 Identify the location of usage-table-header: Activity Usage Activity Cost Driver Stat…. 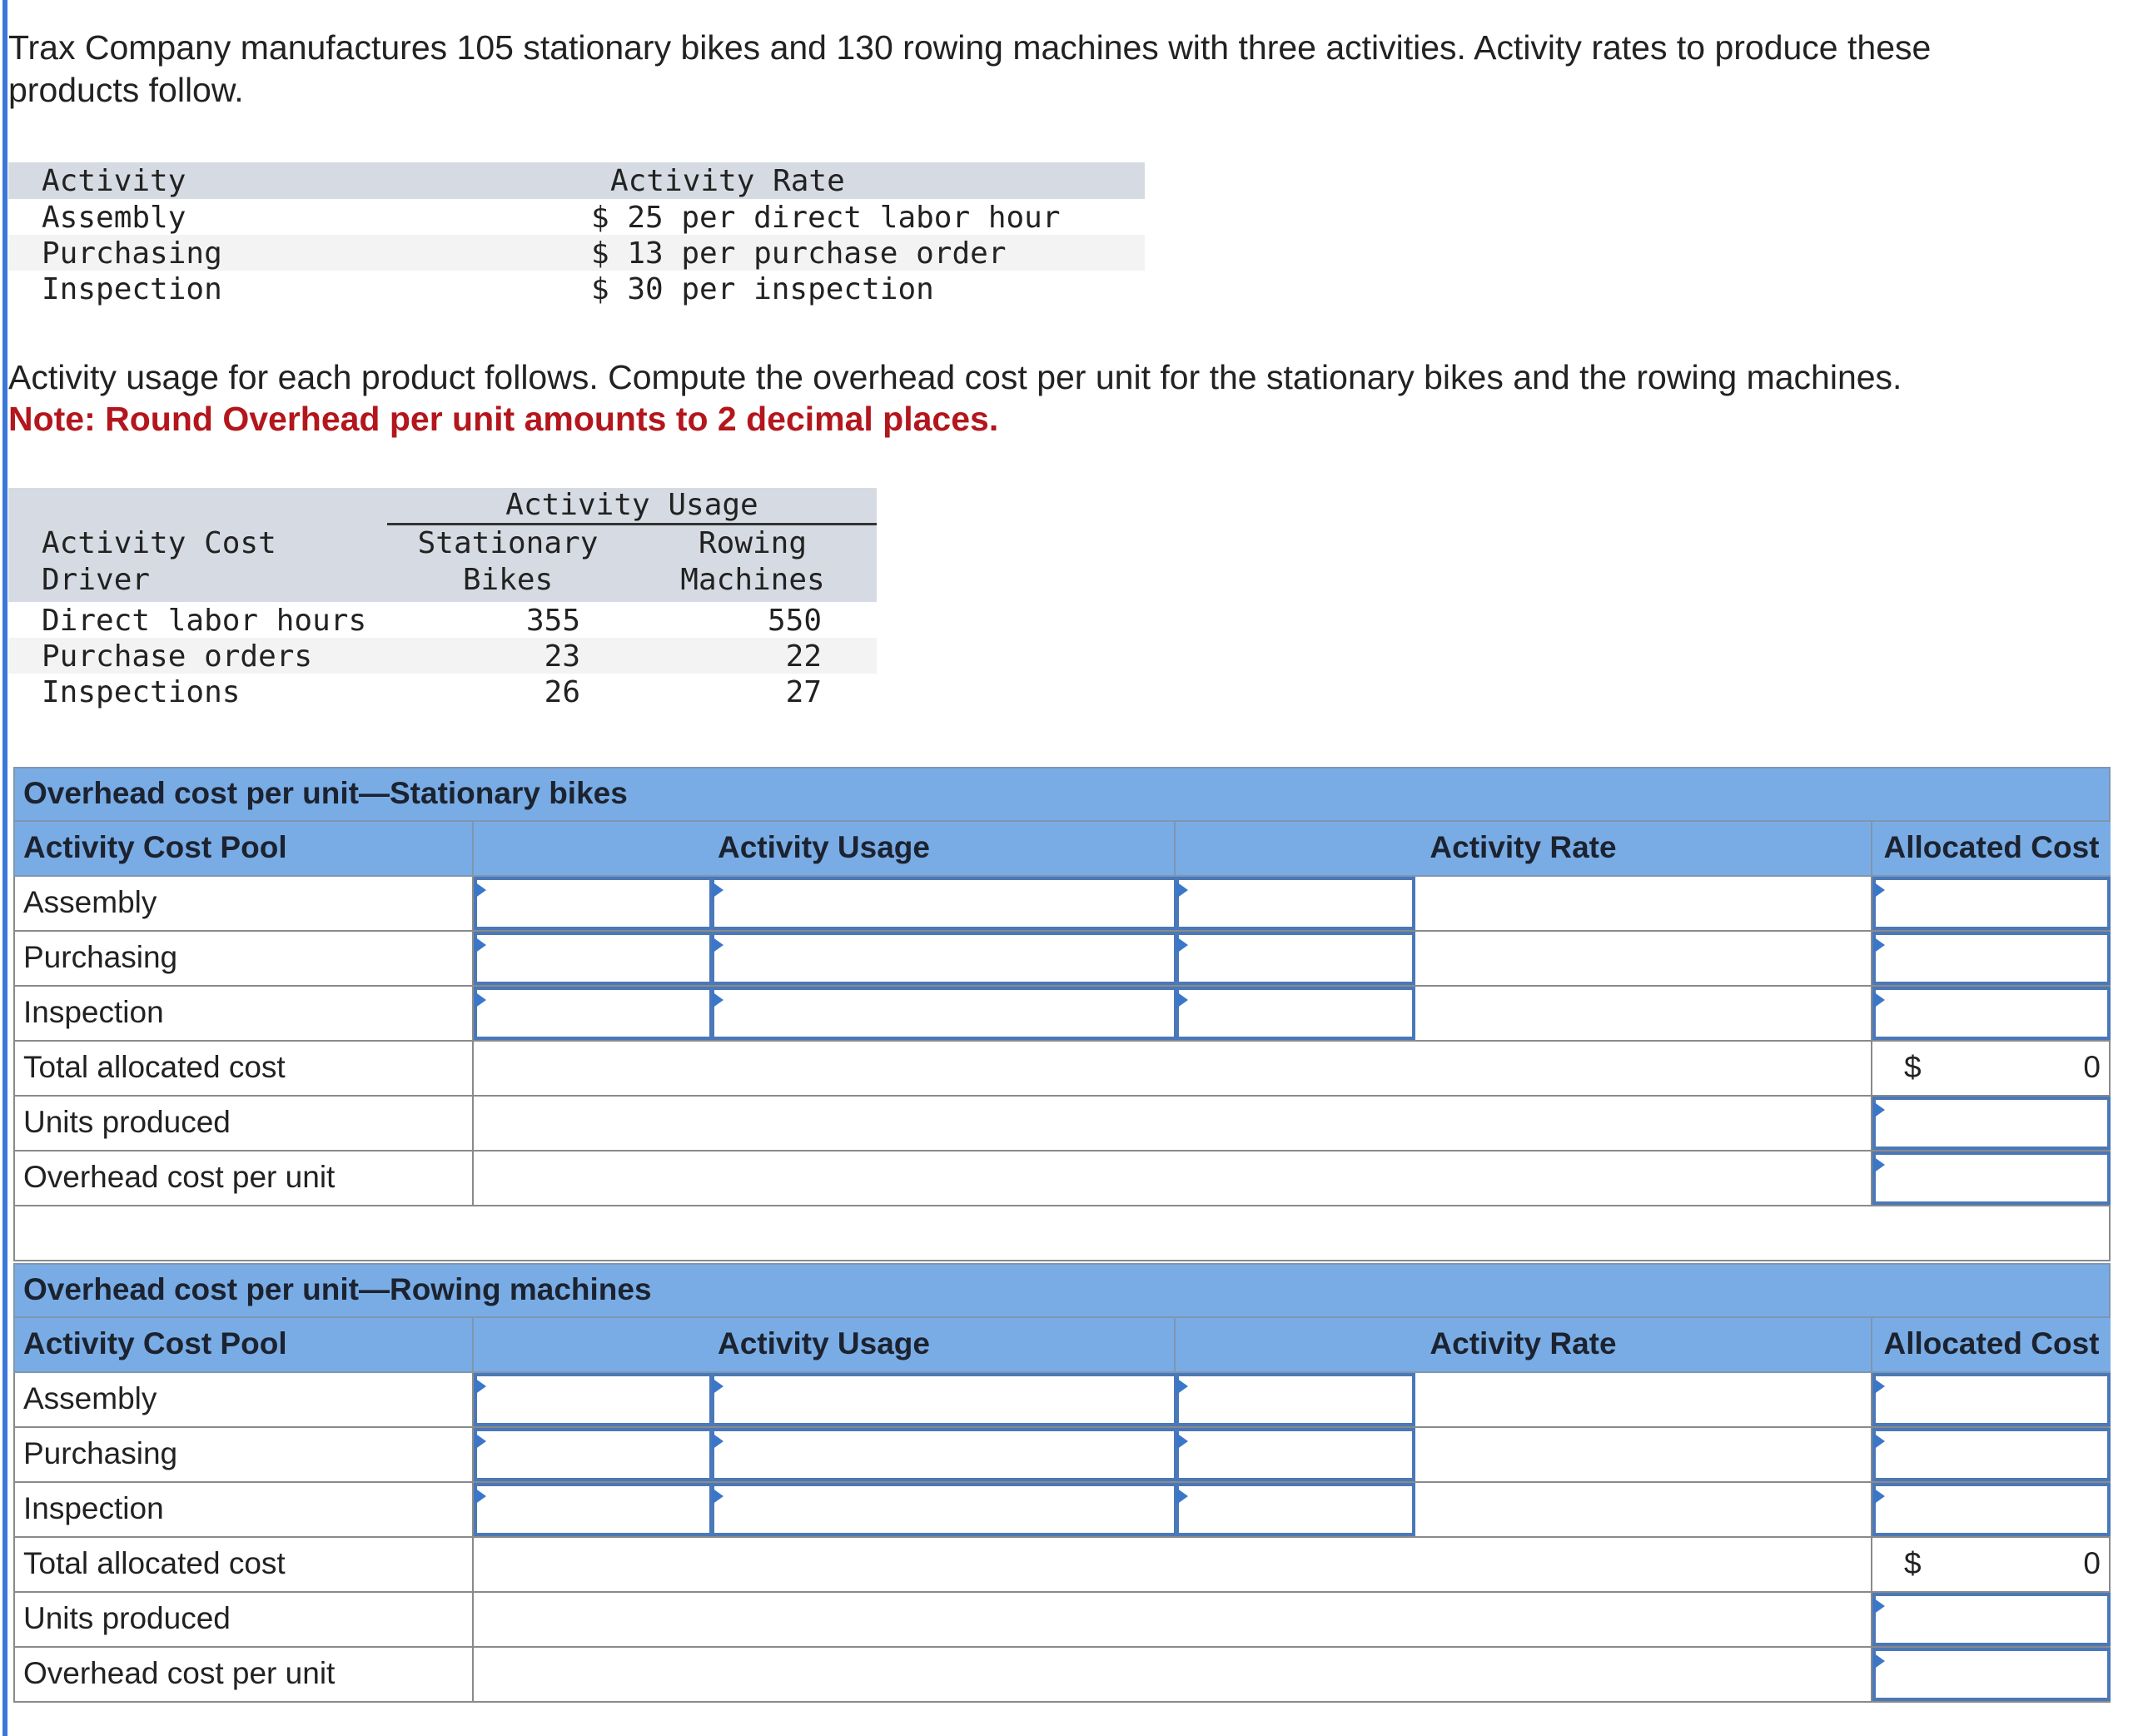
(442, 545).